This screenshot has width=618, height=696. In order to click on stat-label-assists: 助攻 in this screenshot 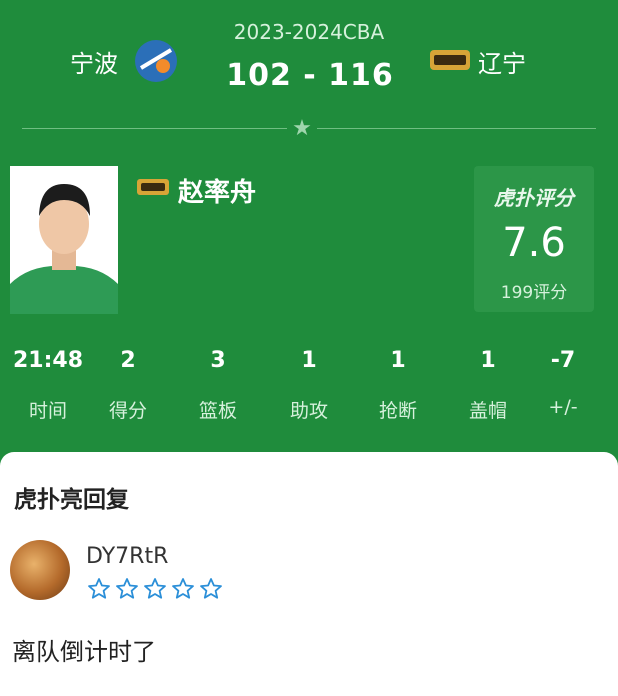, I will do `click(308, 411)`.